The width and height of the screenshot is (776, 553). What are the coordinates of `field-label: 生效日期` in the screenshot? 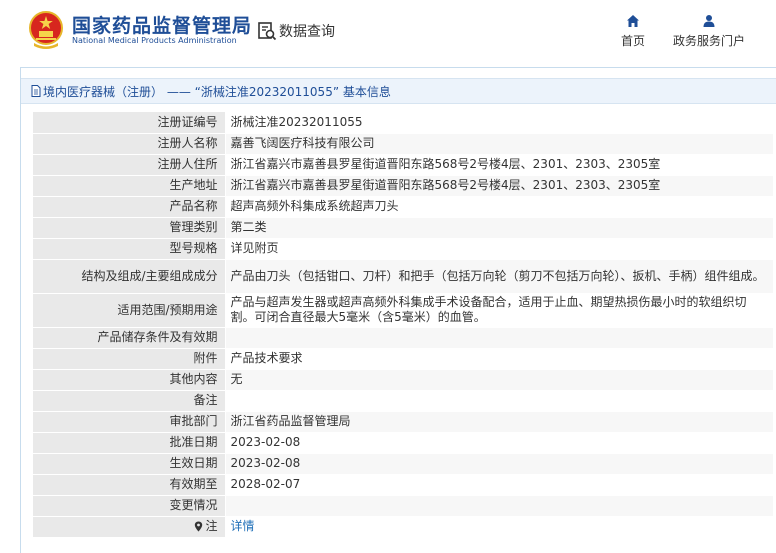 It's located at (129, 464).